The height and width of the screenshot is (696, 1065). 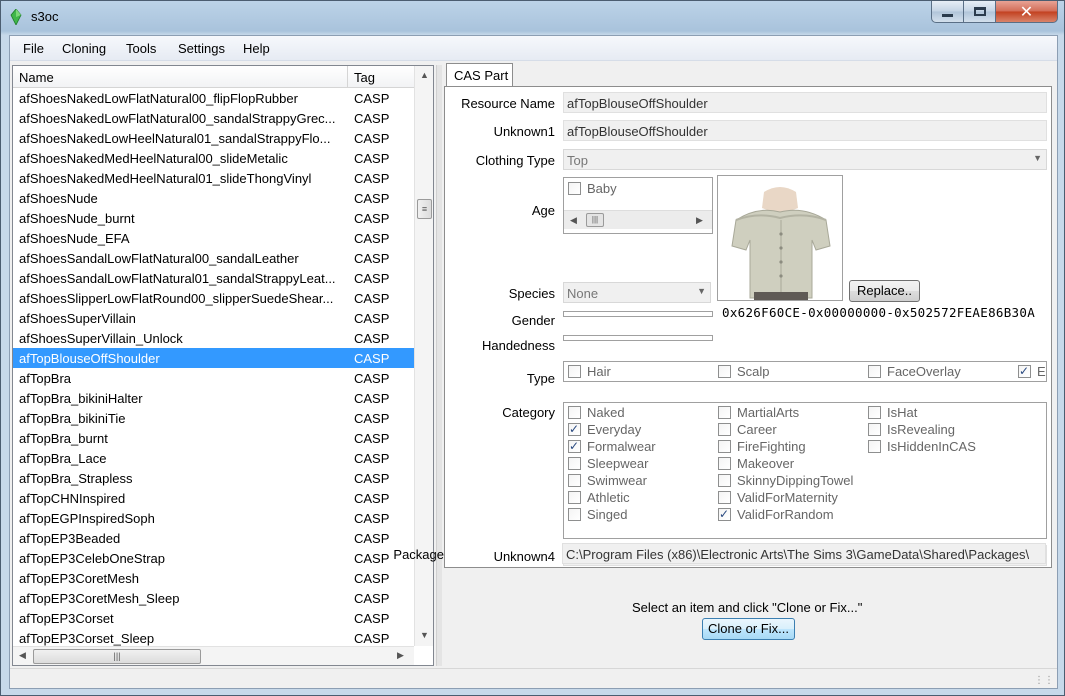 What do you see at coordinates (213, 378) in the screenshot?
I see `list-item: afTopBra CASP` at bounding box center [213, 378].